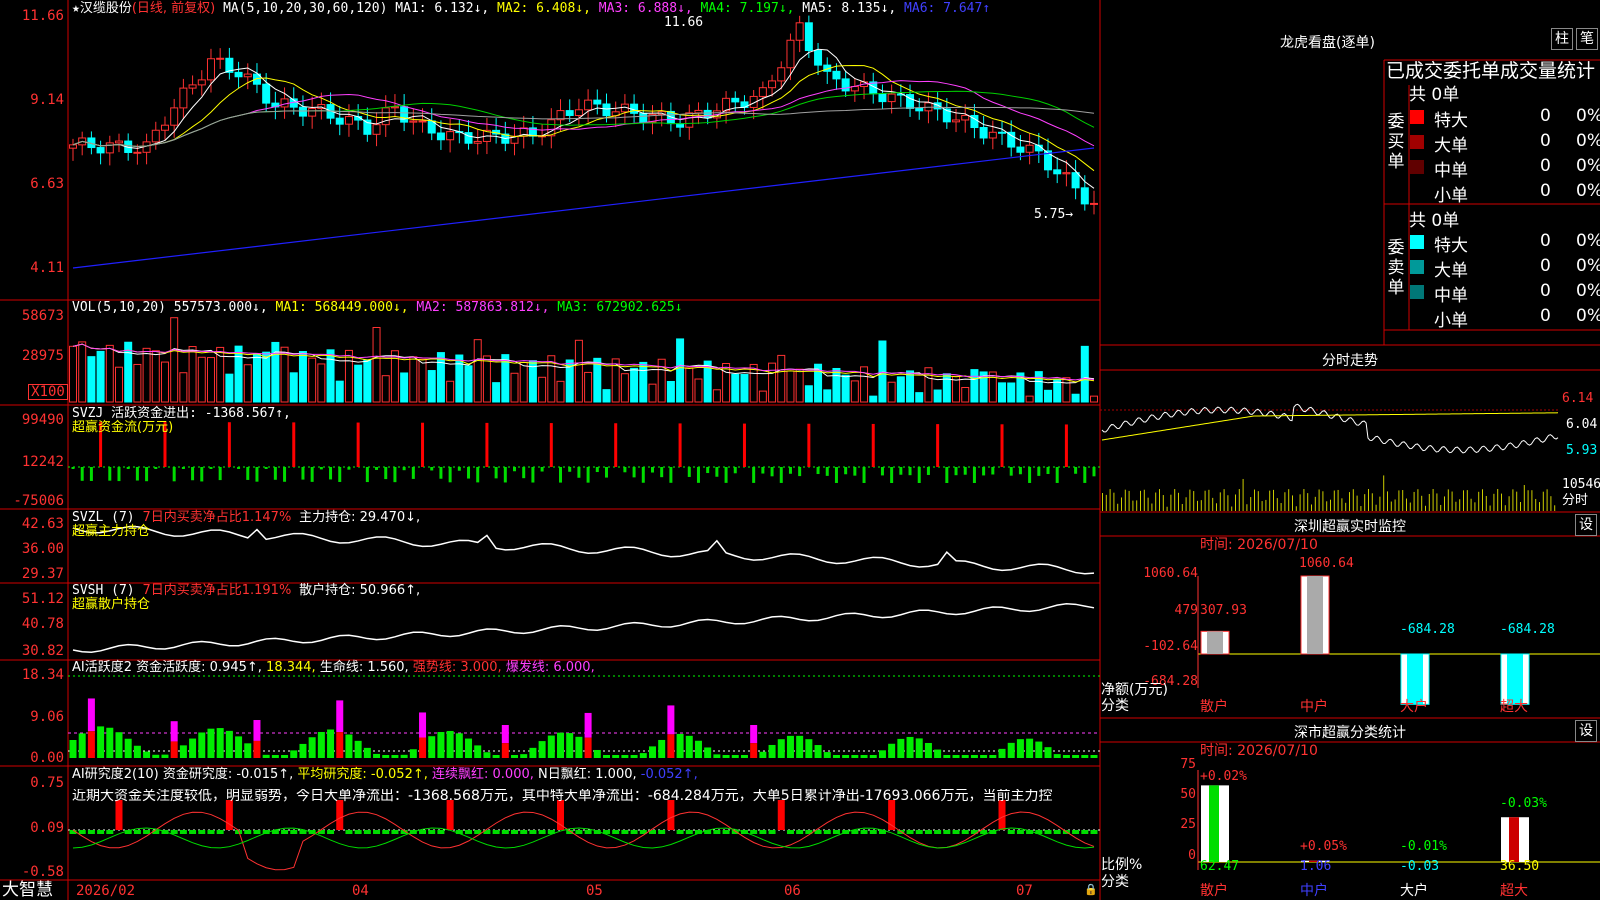 The width and height of the screenshot is (1600, 900). Describe the element at coordinates (583, 208) in the screenshot. I see `ma-line` at that location.